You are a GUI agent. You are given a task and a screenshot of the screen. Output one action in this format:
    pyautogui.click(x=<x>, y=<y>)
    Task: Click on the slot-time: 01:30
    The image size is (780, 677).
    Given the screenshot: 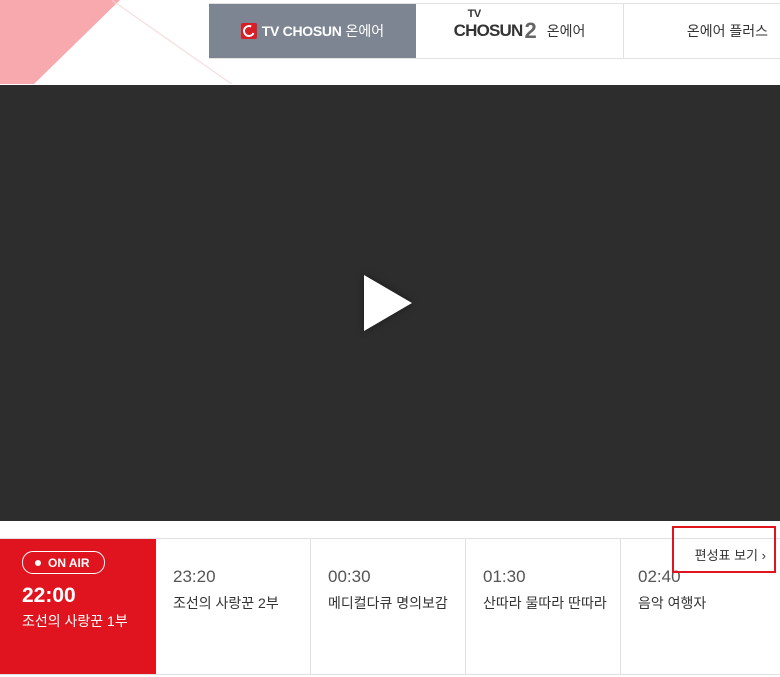 What is the action you would take?
    pyautogui.click(x=504, y=576)
    